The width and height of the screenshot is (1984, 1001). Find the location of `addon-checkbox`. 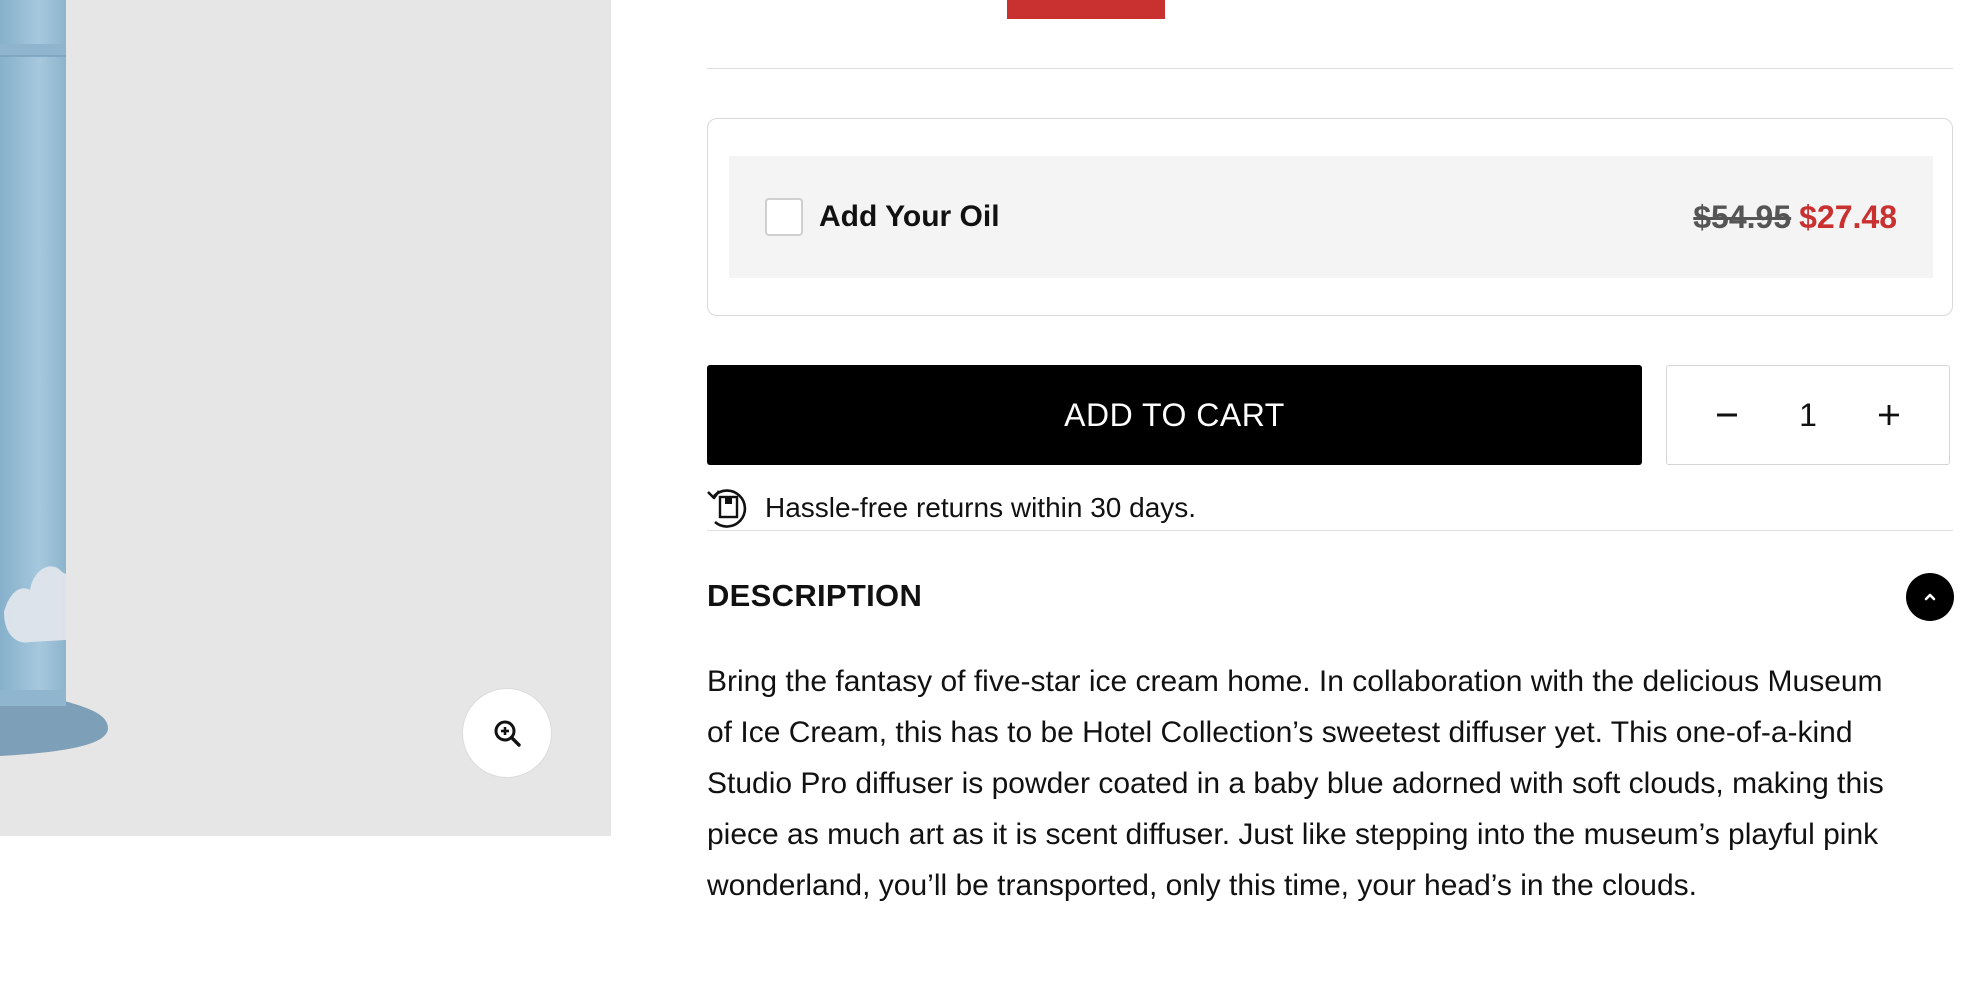

addon-checkbox is located at coordinates (784, 217).